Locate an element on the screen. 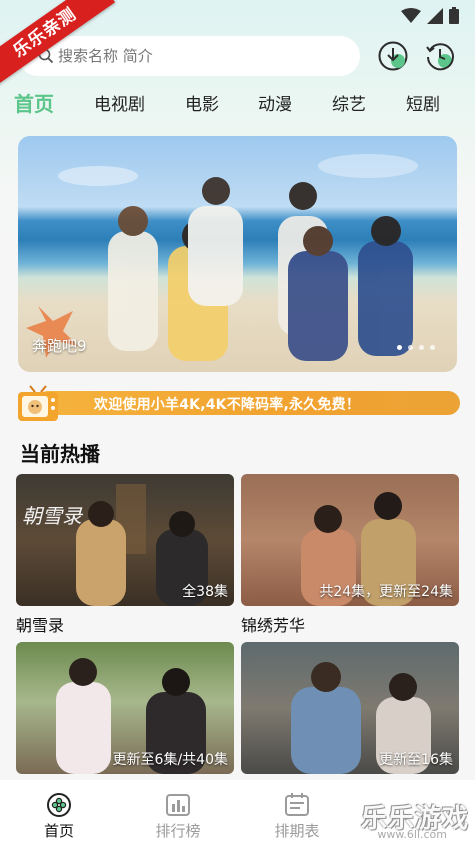 Image resolution: width=475 pixels, height=846 pixels. nav-label: 排期表 is located at coordinates (297, 831).